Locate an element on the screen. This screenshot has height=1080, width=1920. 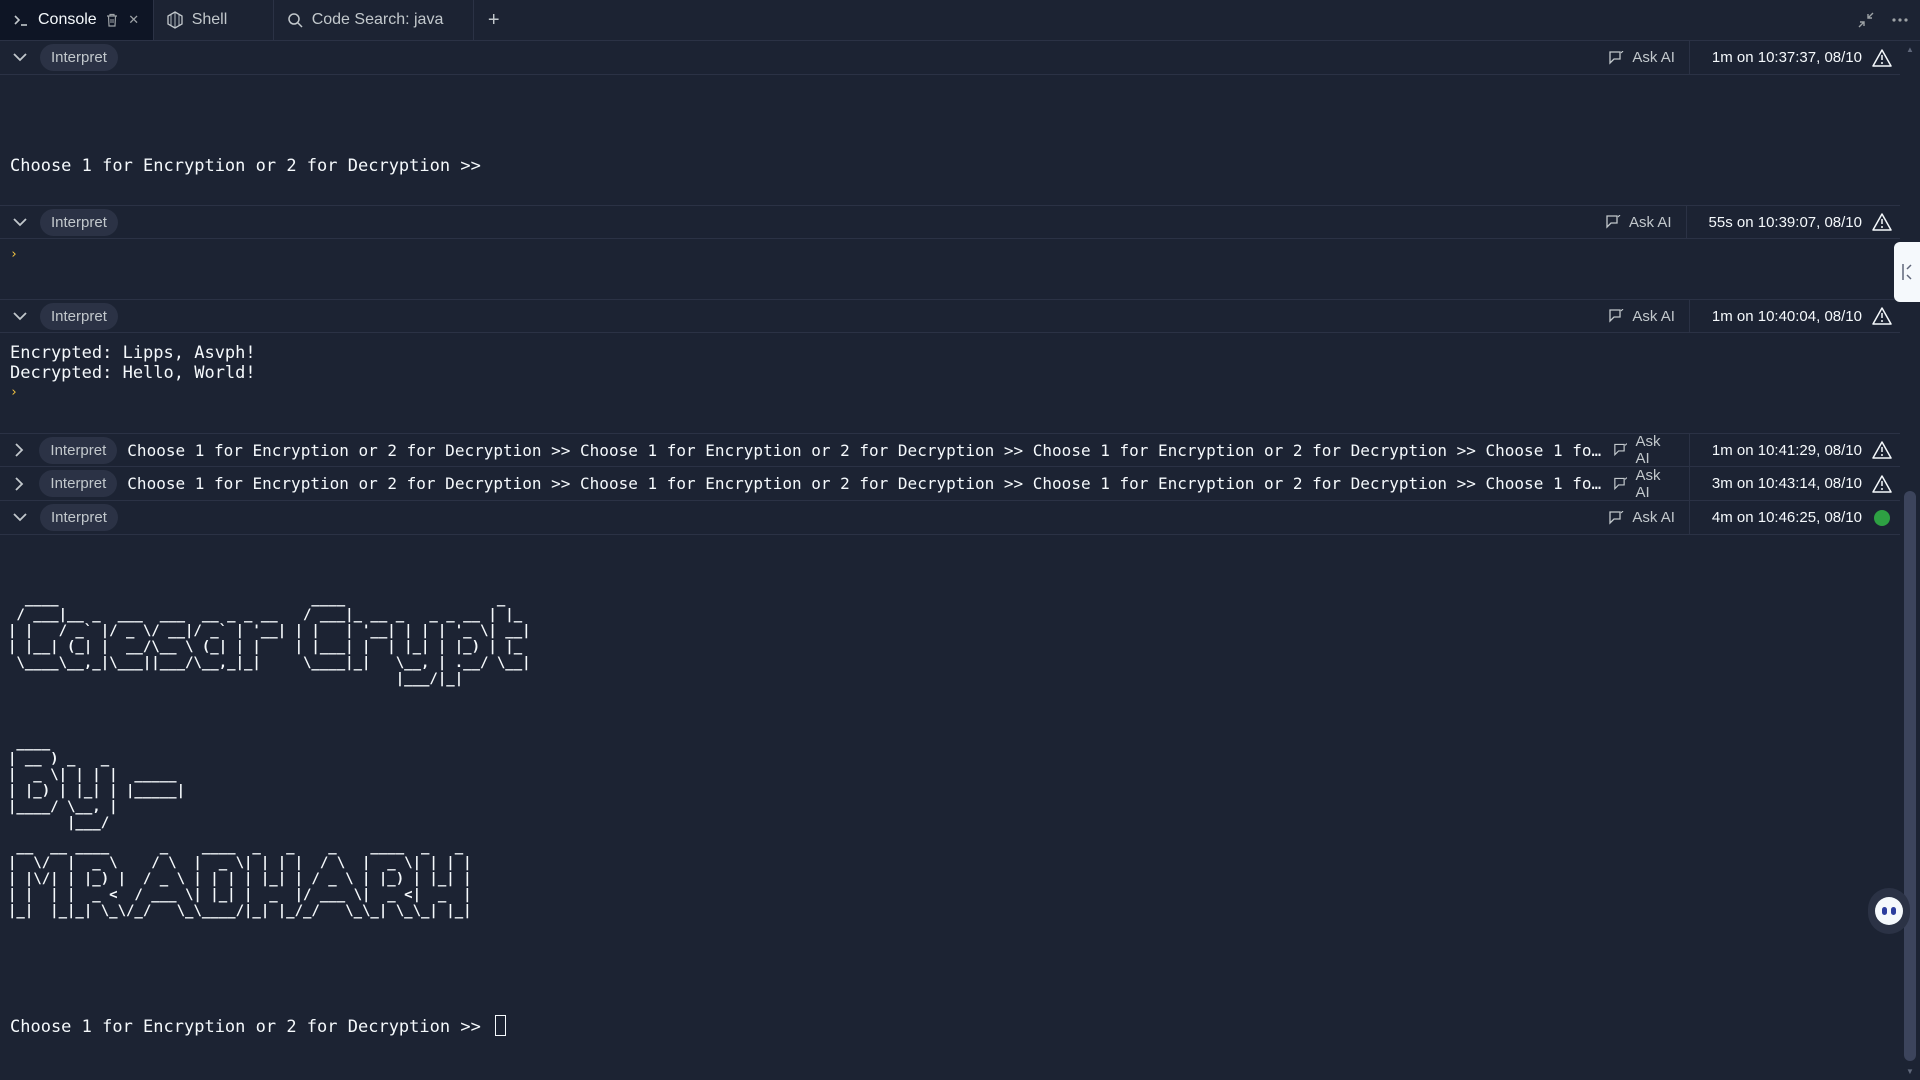
entry-timestamp: 55s on 10:39:07, 08/10 is located at coordinates (1785, 222).